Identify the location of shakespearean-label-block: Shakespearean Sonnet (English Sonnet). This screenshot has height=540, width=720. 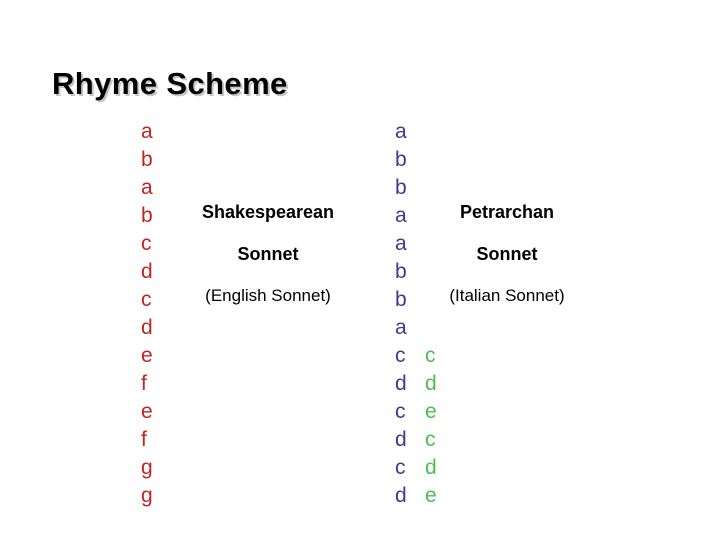
(268, 254).